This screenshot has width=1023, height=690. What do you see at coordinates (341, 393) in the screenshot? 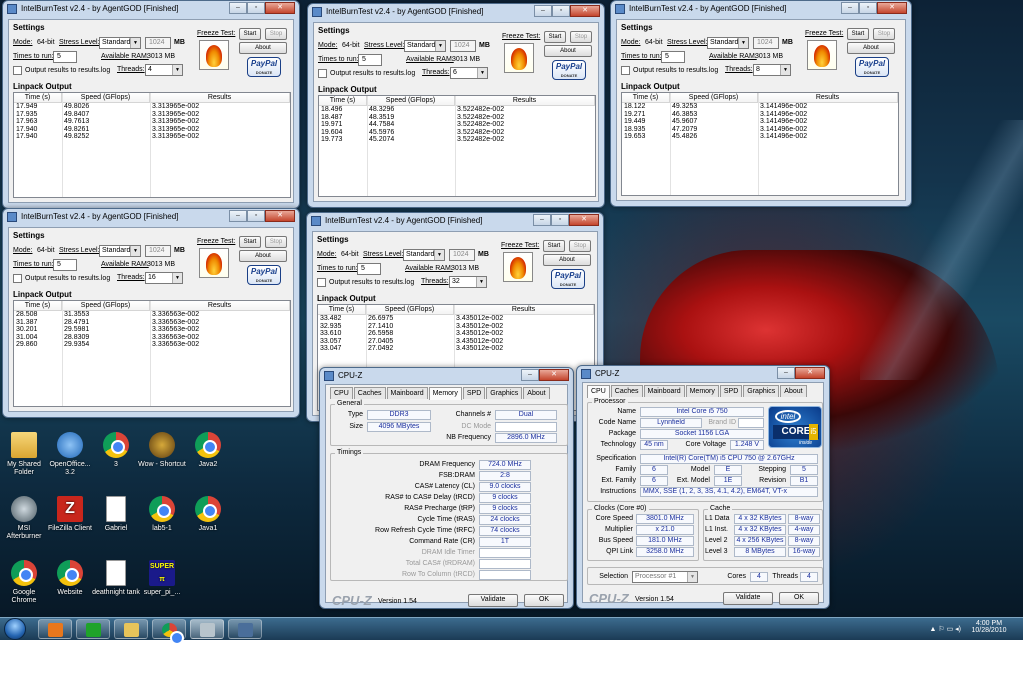
I see `tab-cpu: CPU` at bounding box center [341, 393].